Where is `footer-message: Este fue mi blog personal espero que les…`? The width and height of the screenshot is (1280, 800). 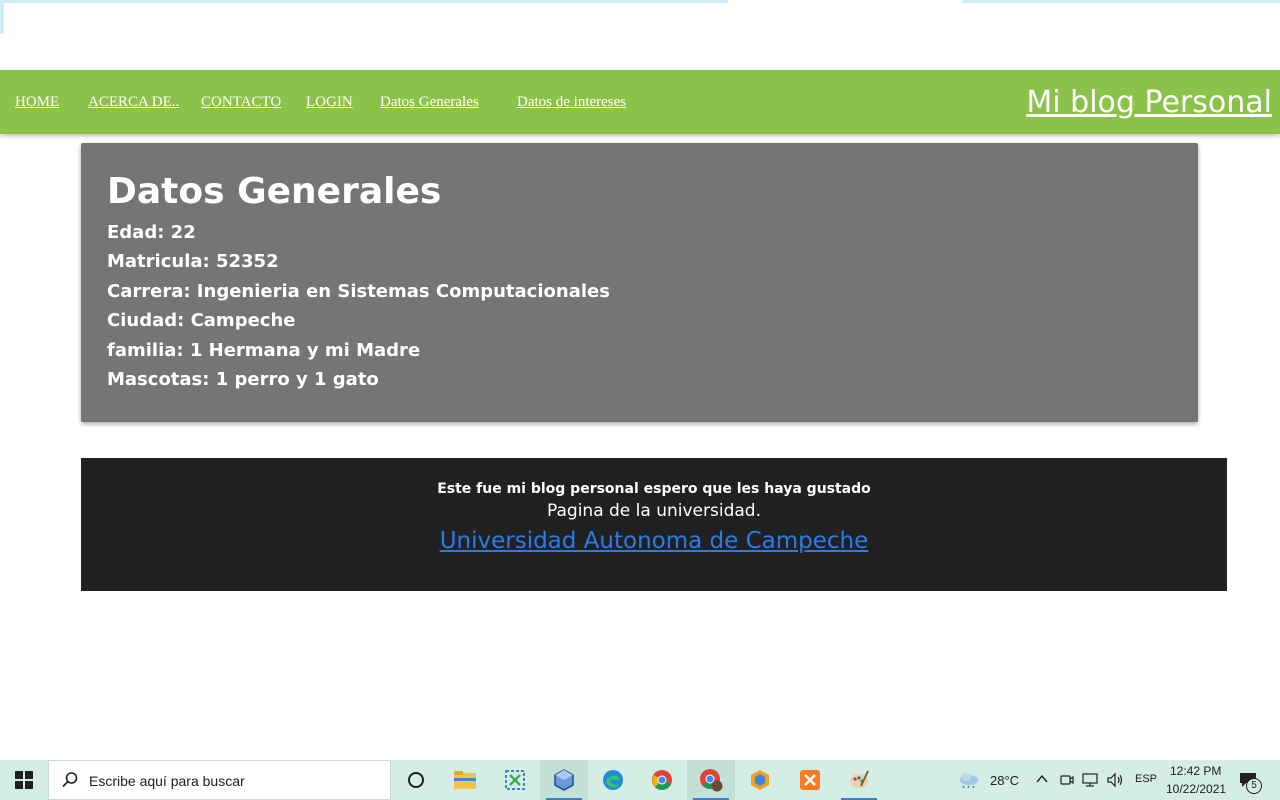
footer-message: Este fue mi blog personal espero que les… is located at coordinates (654, 489).